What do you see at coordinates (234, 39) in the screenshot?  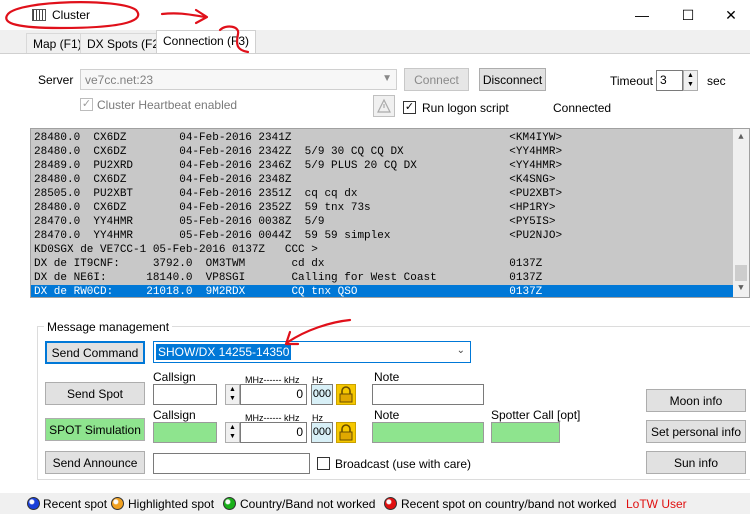 I see `annotation-underline` at bounding box center [234, 39].